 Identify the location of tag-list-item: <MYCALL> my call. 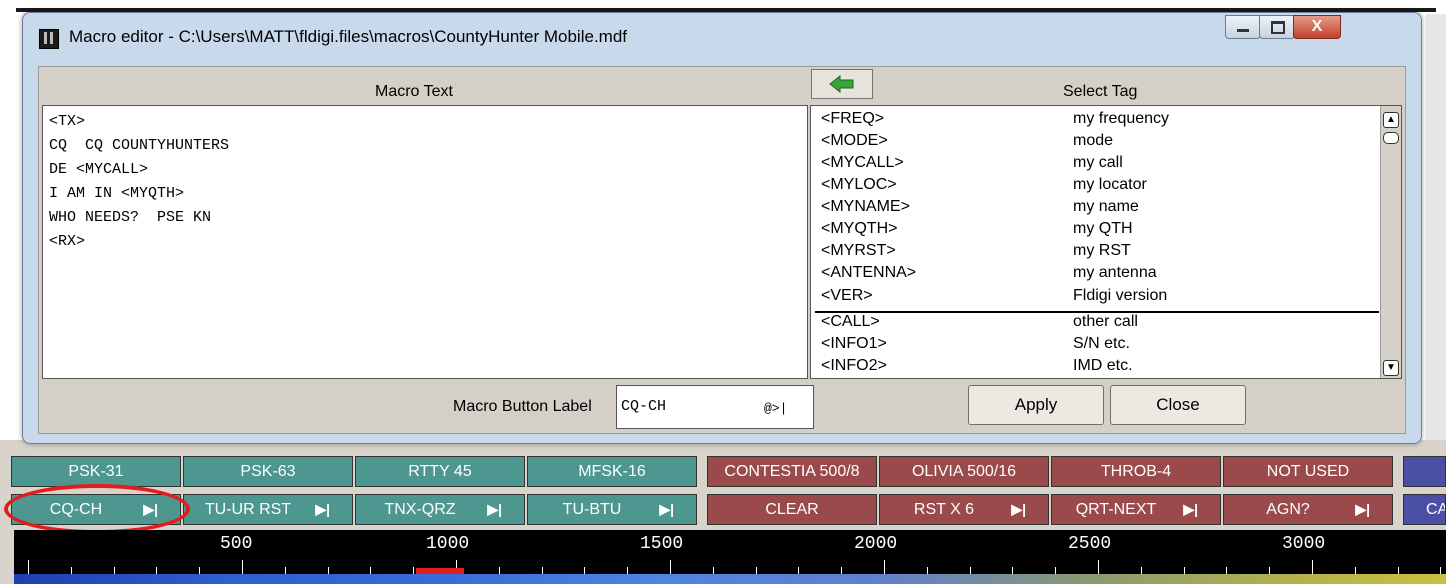
(1095, 163).